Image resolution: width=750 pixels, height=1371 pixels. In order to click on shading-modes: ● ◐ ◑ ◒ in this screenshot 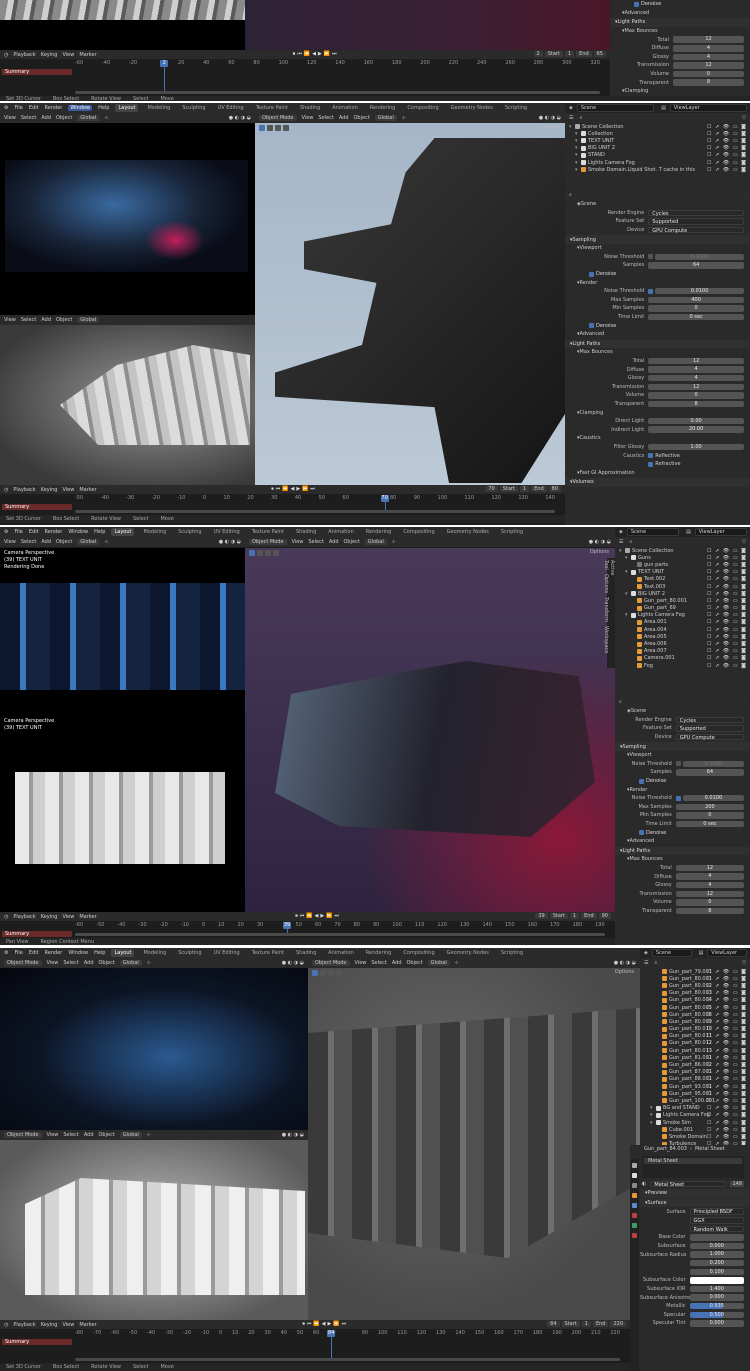, I will do `click(625, 963)`.